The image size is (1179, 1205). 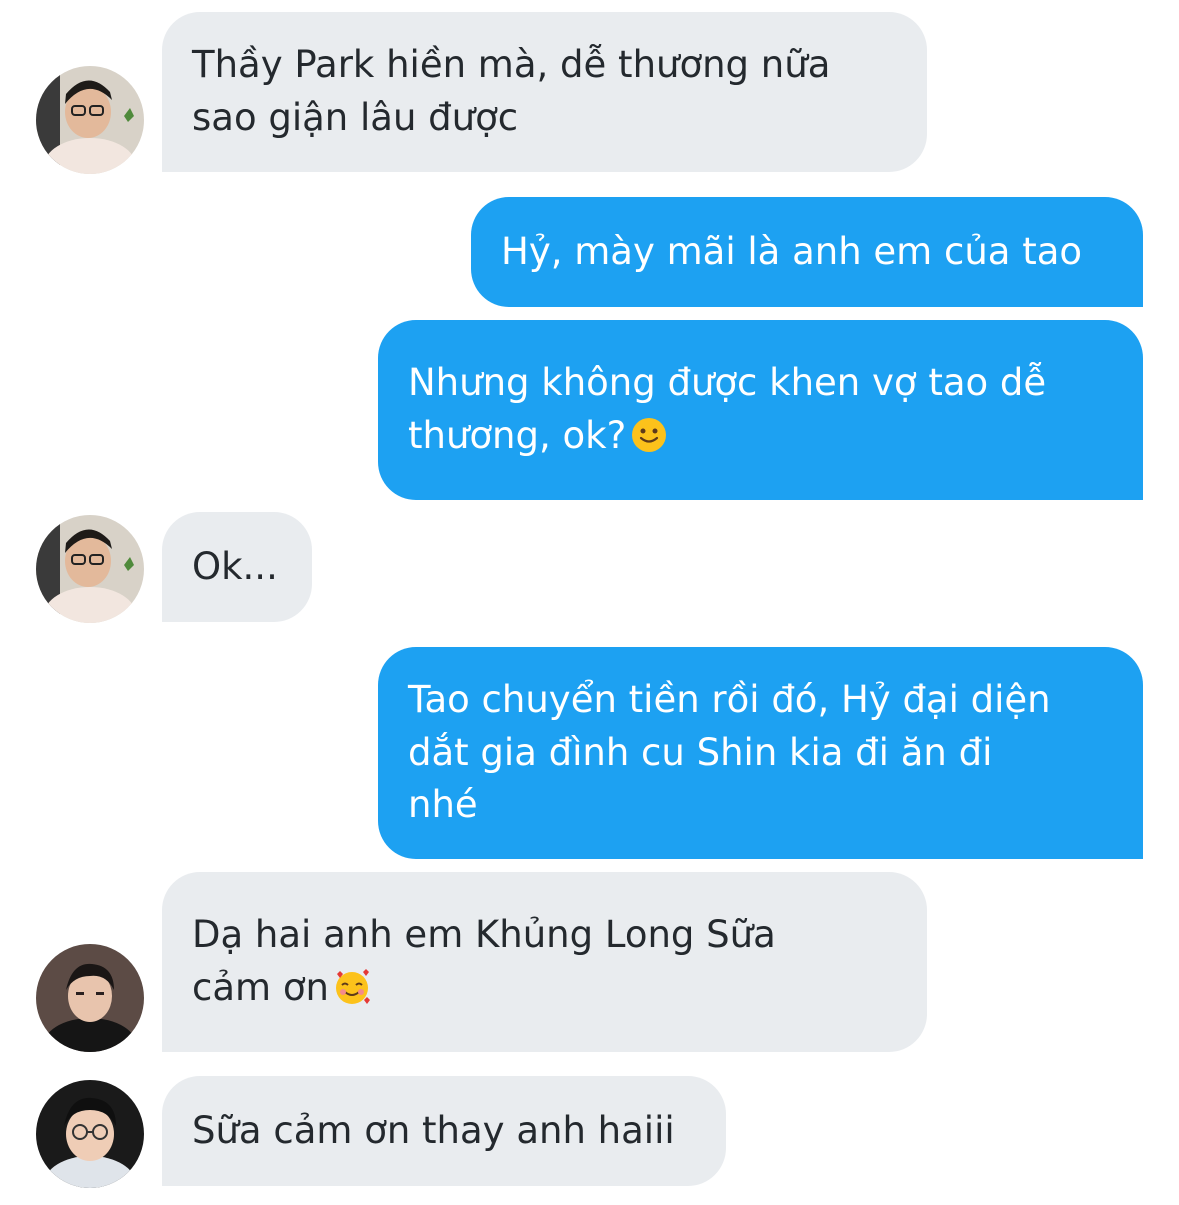 What do you see at coordinates (433, 1130) in the screenshot?
I see `message-text: Sữa cảm ơn thay anh haiii` at bounding box center [433, 1130].